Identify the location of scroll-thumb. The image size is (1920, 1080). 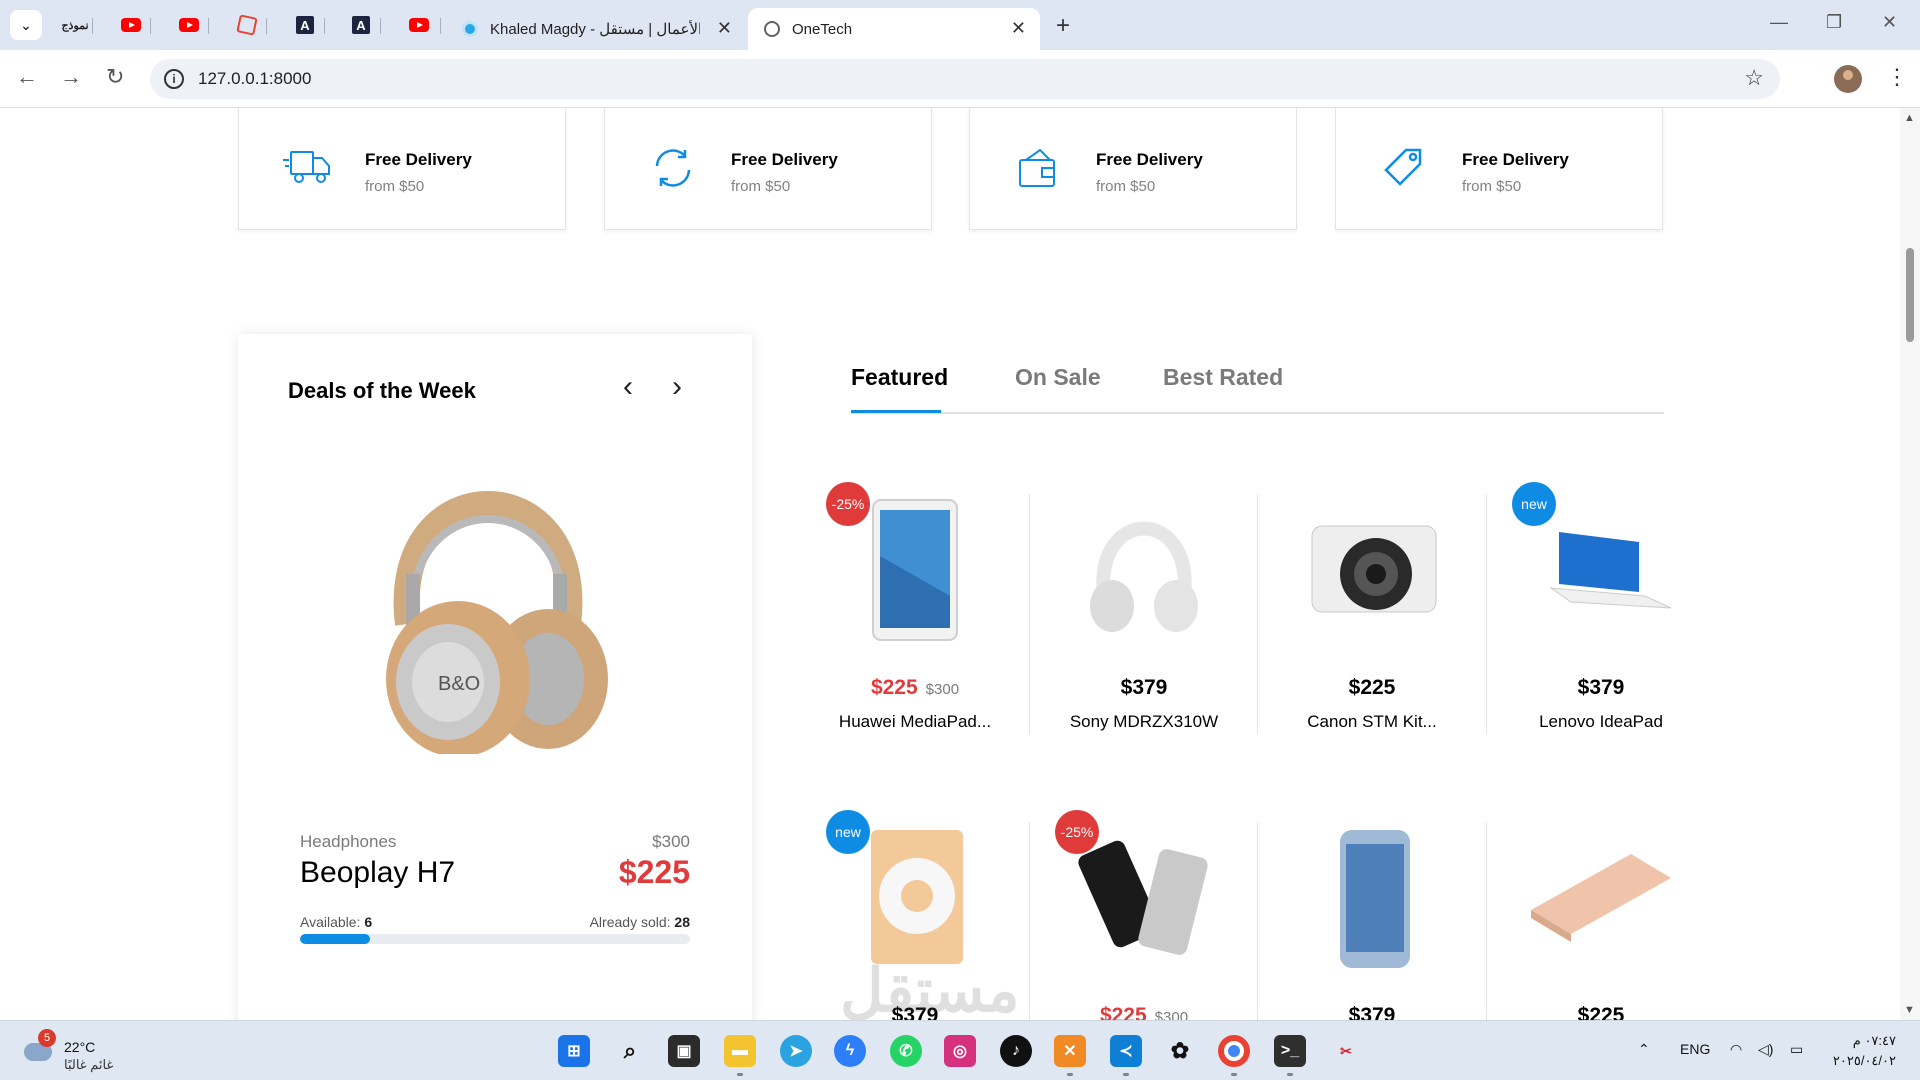
(1910, 295).